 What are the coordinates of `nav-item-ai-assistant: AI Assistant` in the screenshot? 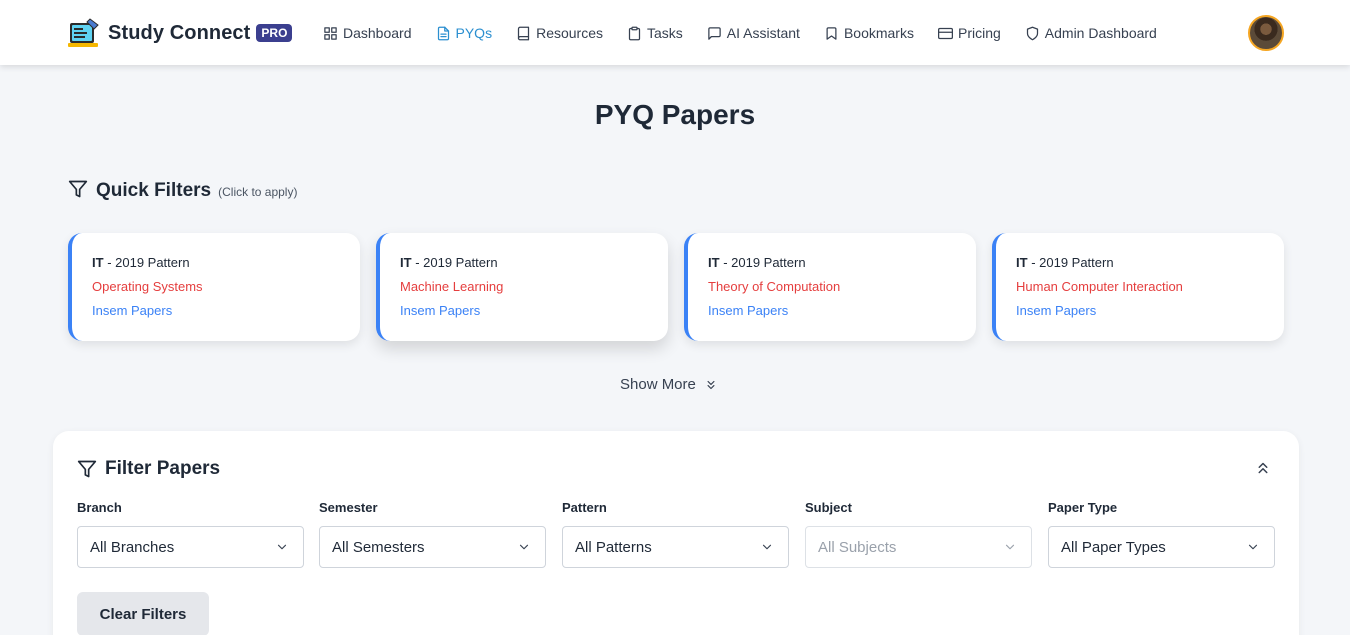 It's located at (753, 33).